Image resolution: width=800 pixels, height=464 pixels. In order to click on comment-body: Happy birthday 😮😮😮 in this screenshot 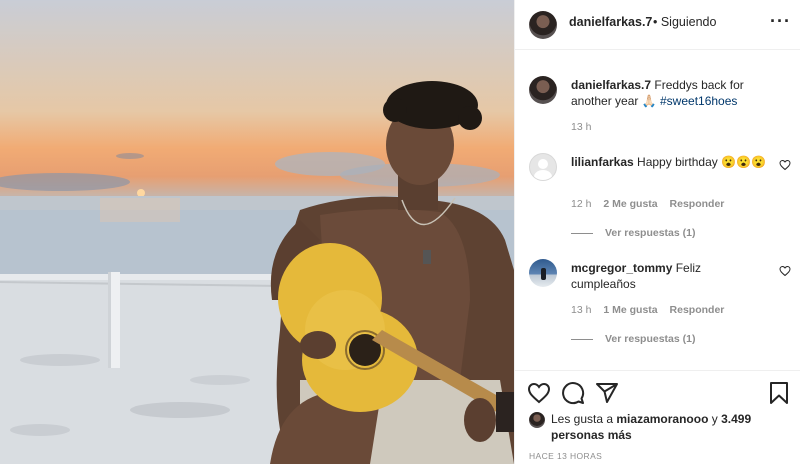, I will do `click(701, 162)`.